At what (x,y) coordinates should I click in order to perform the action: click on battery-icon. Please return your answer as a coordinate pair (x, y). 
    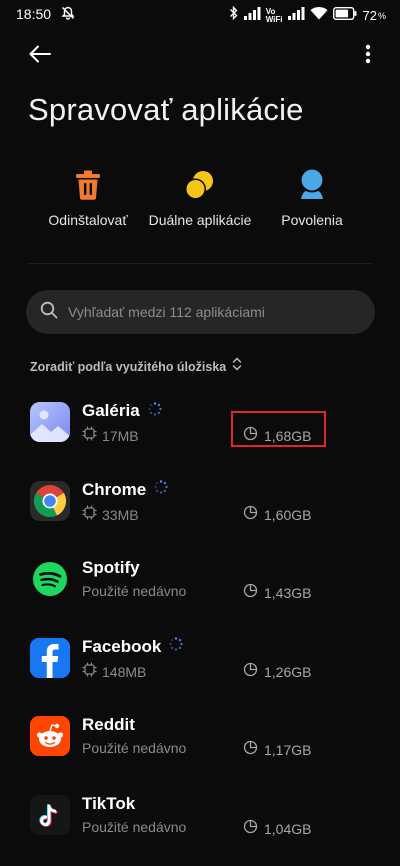
    Looking at the image, I should click on (344, 15).